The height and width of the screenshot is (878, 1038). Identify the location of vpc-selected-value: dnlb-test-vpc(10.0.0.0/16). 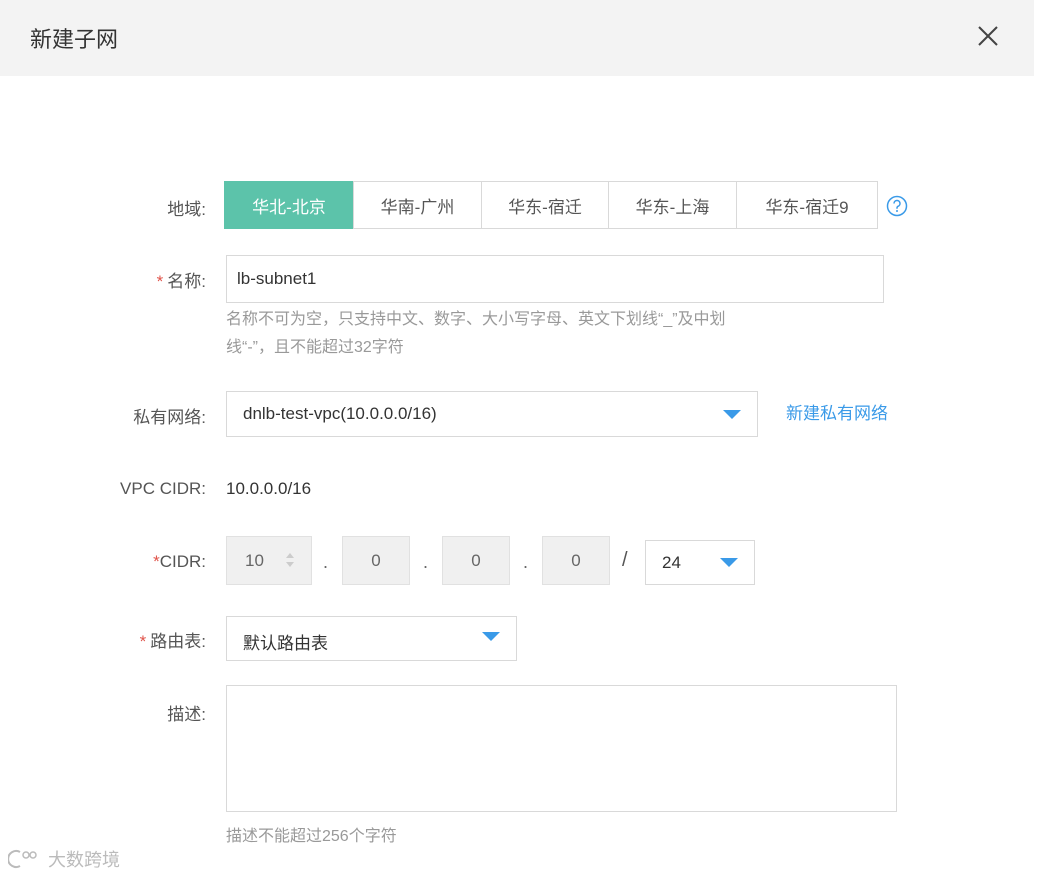
(340, 413).